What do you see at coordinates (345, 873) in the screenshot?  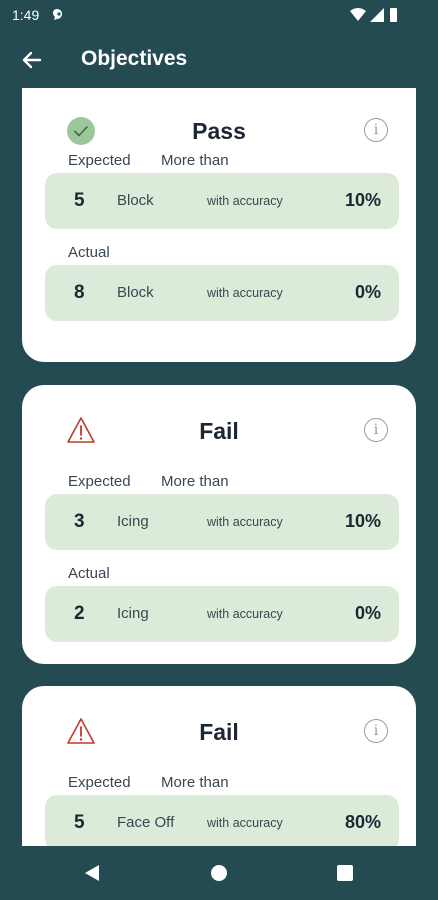 I see `nav-recents-icon` at bounding box center [345, 873].